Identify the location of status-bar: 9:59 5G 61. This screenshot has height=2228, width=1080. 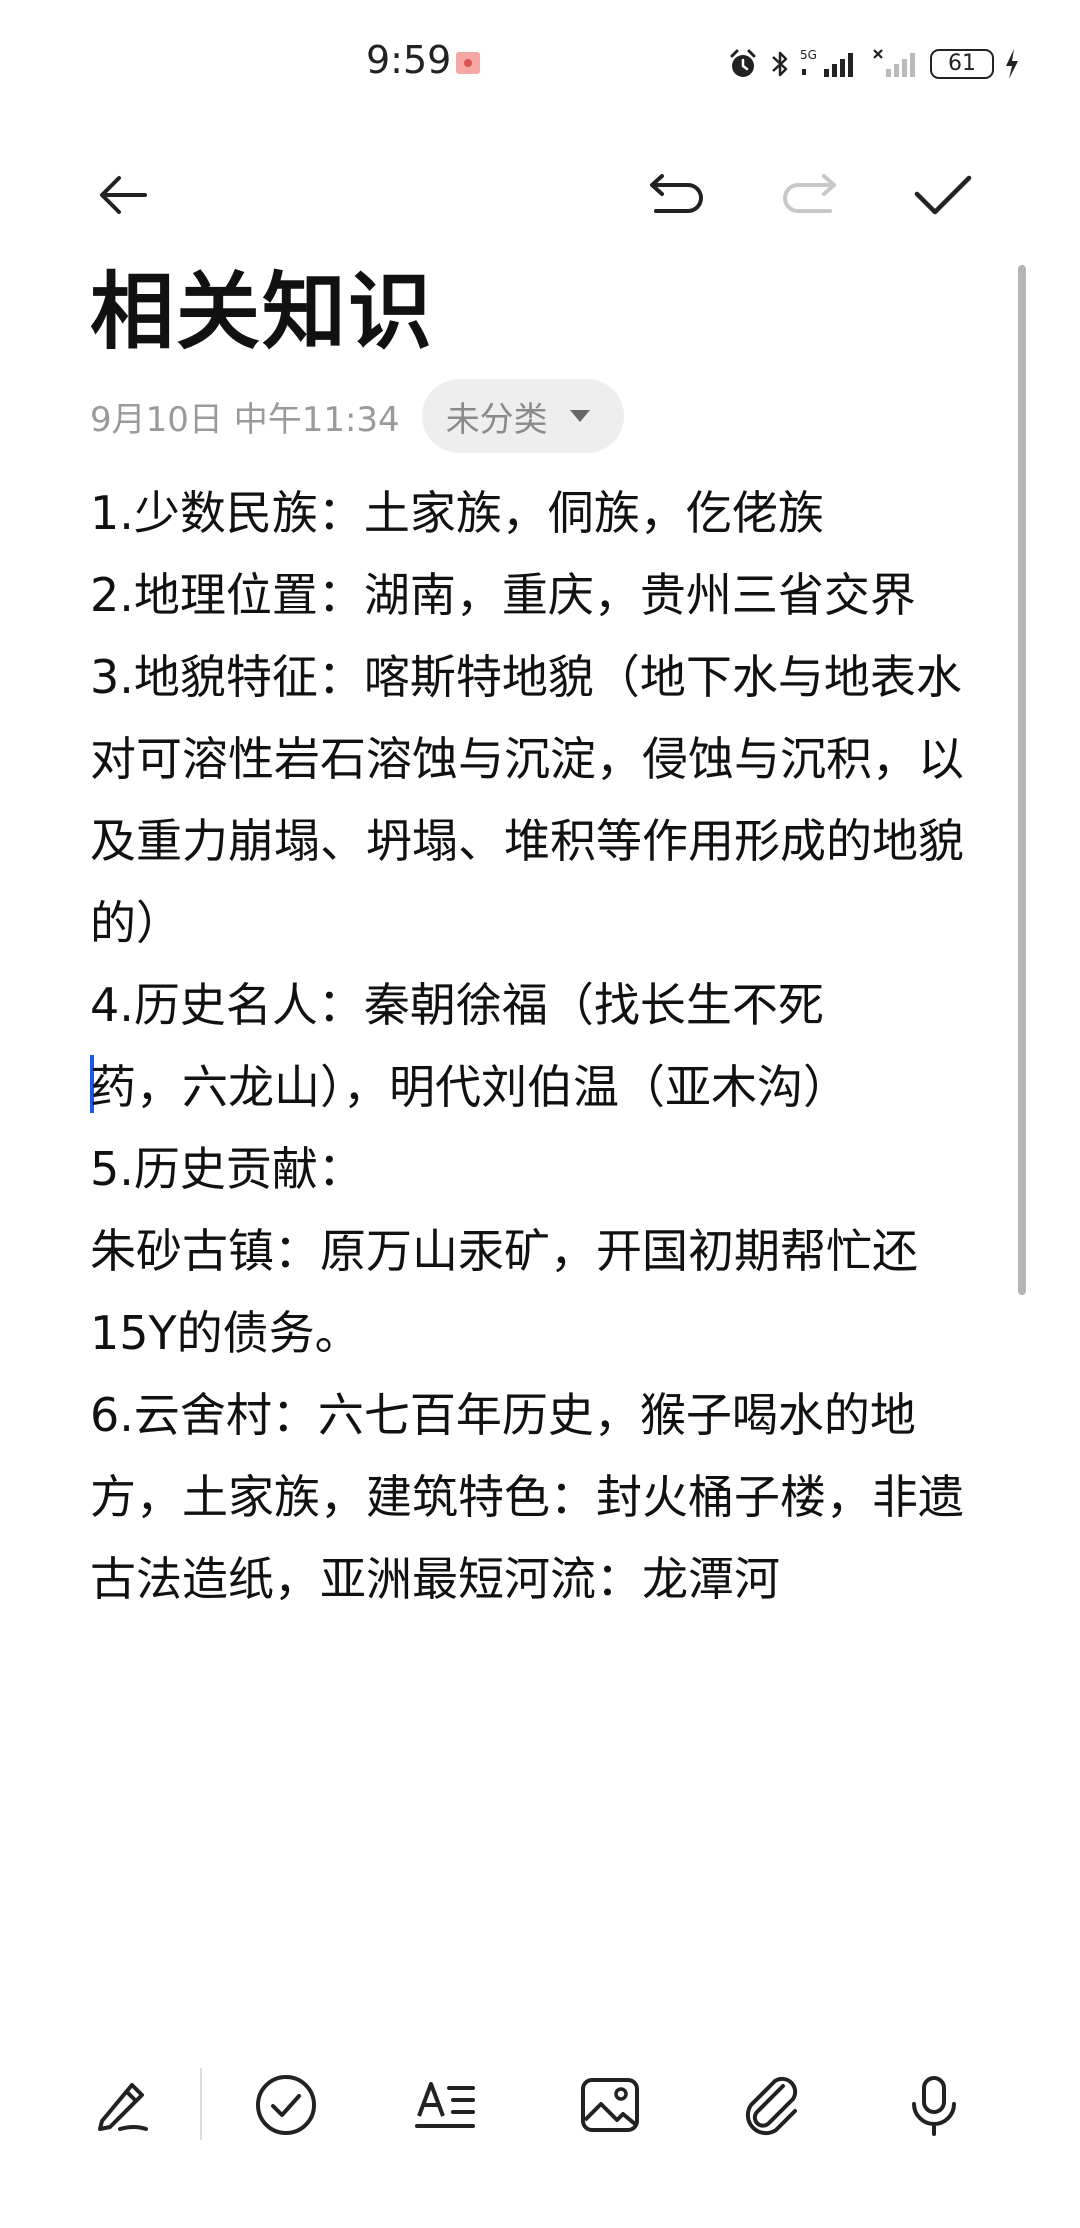
(540, 60).